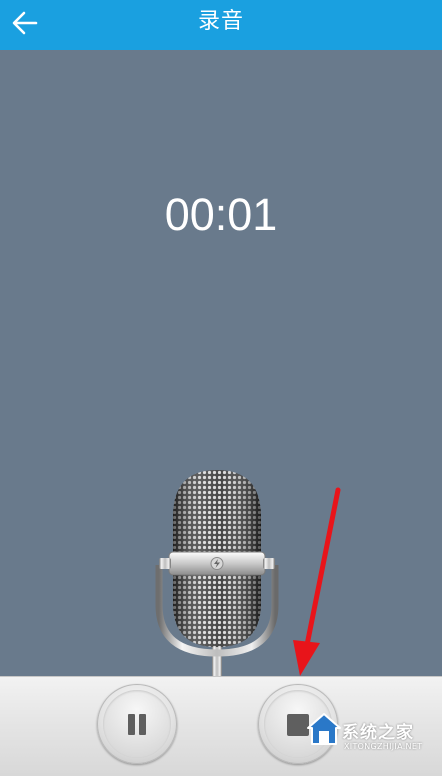 The width and height of the screenshot is (442, 776). What do you see at coordinates (221, 214) in the screenshot?
I see `elapsed-timer: 00:01` at bounding box center [221, 214].